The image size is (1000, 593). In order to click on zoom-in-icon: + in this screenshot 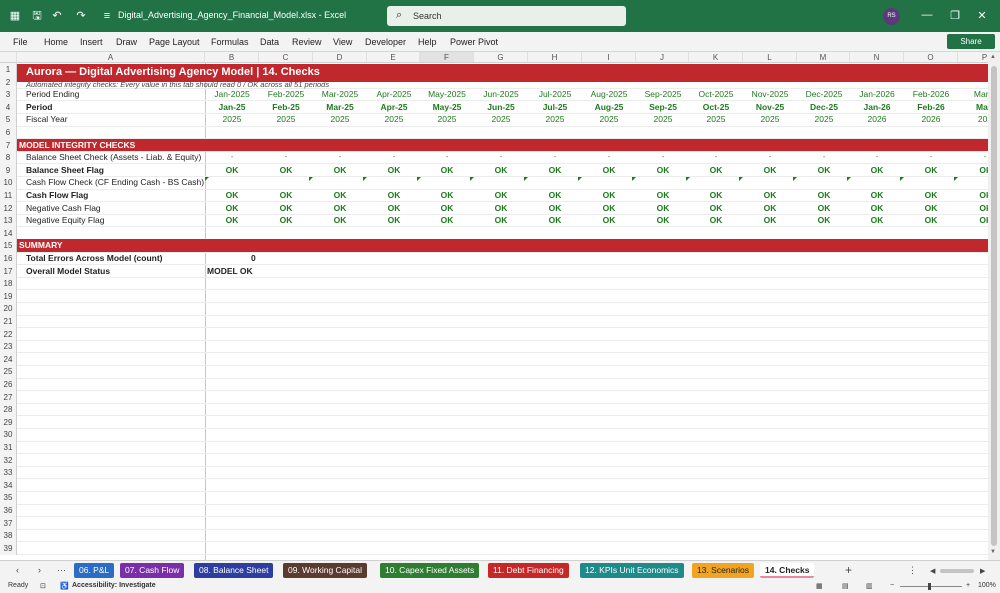, I will do `click(968, 585)`.